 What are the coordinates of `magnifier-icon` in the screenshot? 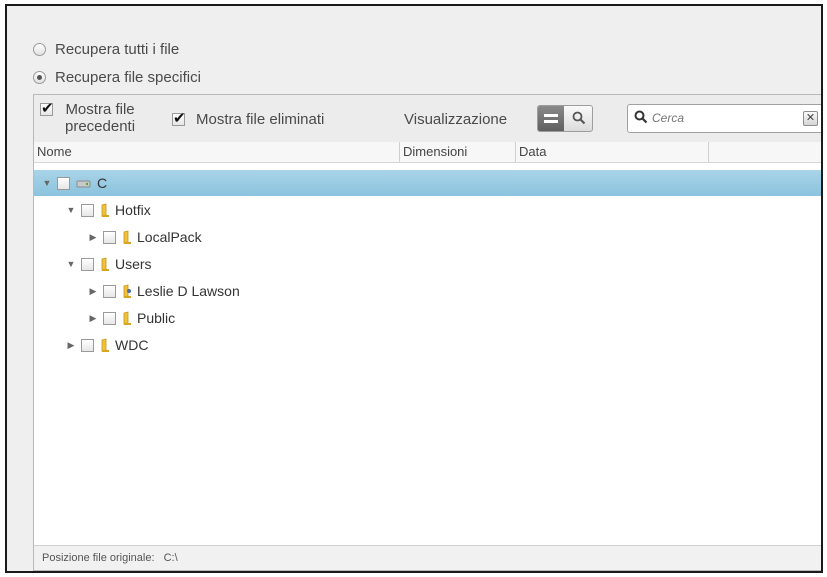 It's located at (579, 118).